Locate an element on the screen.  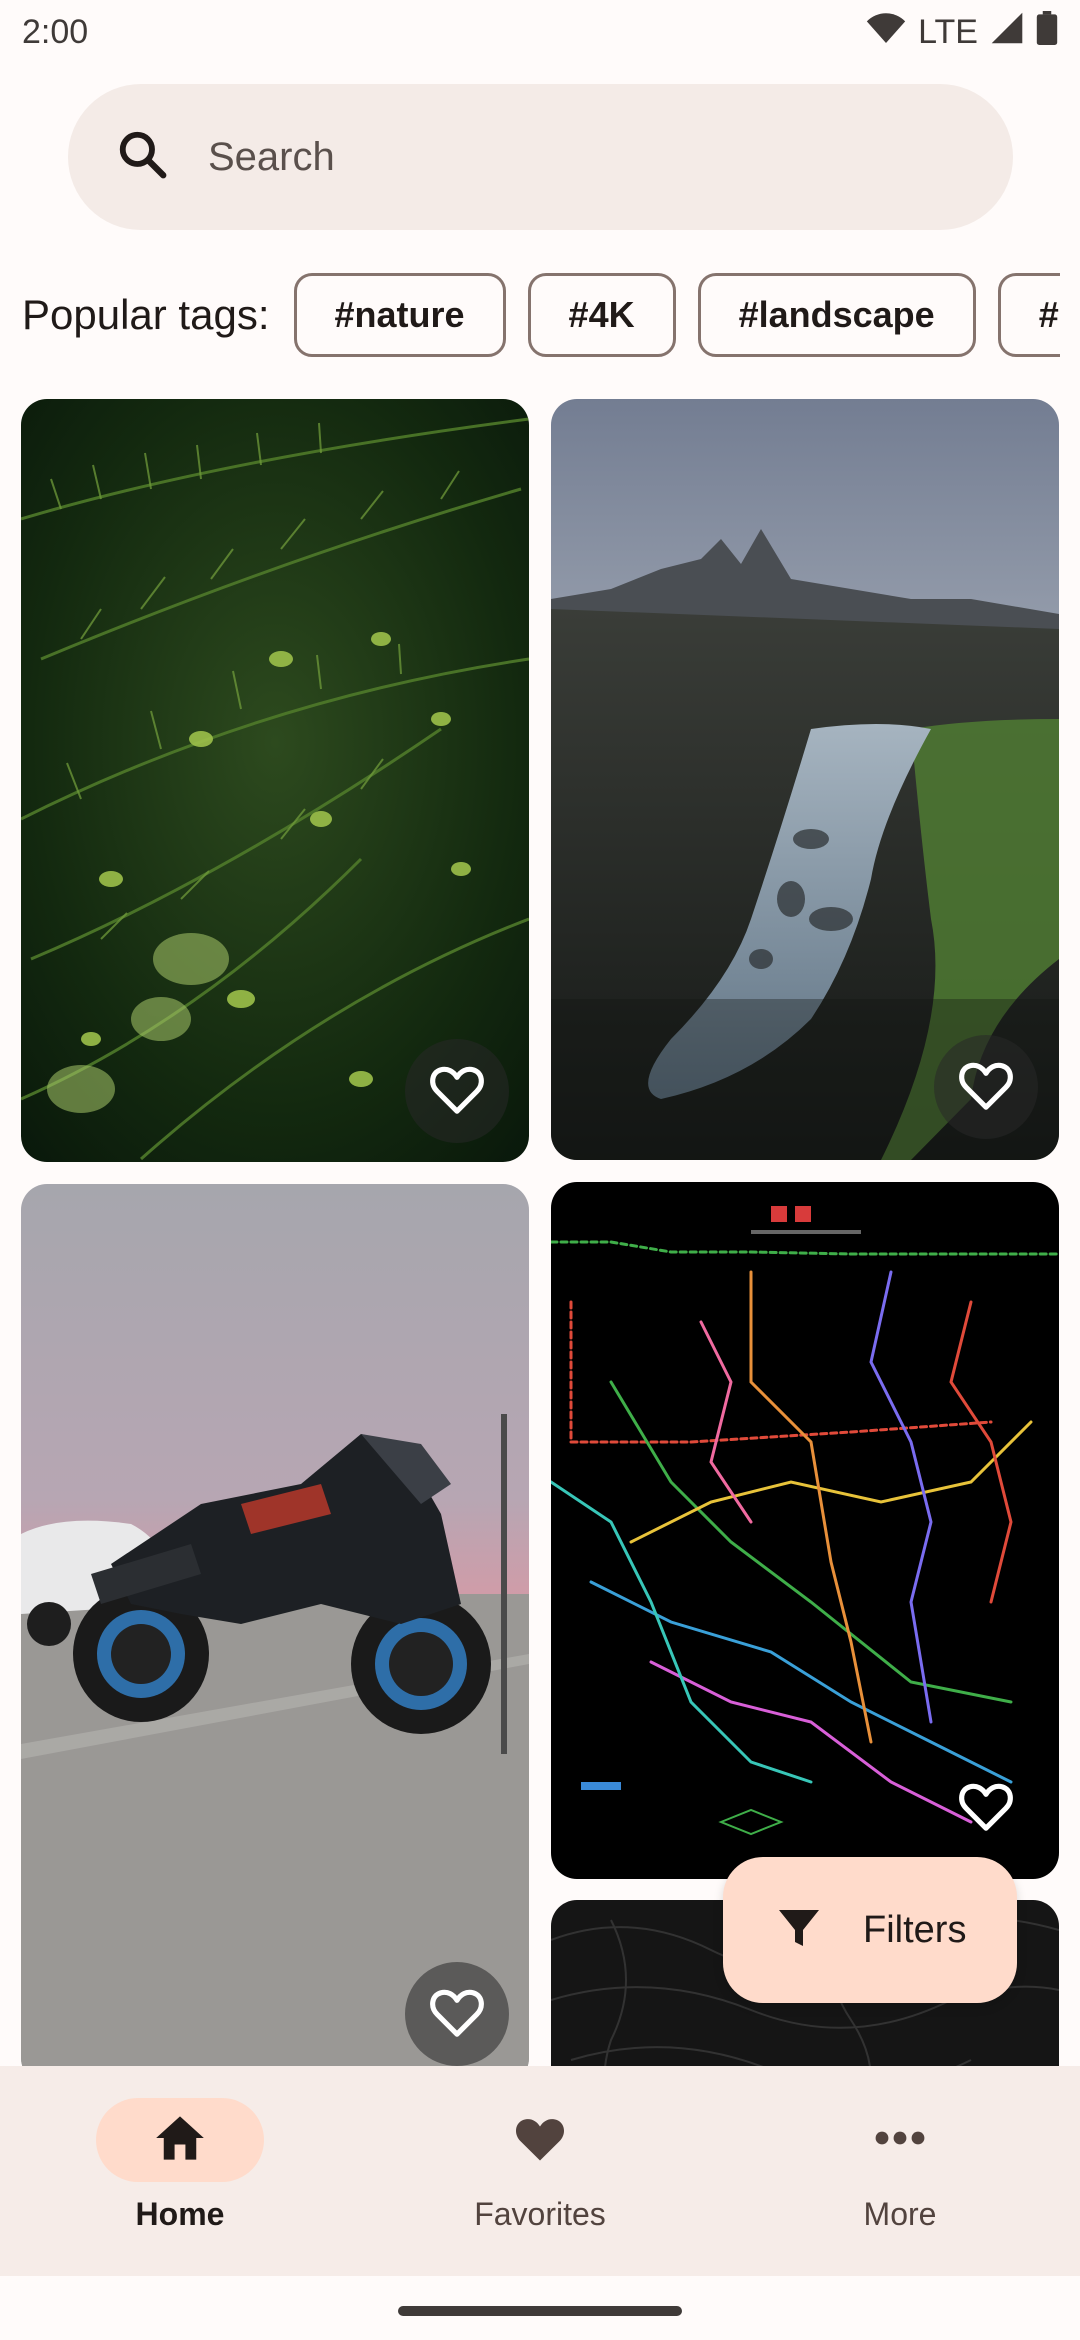
wallpaper-card-metro-map is located at coordinates (805, 1530).